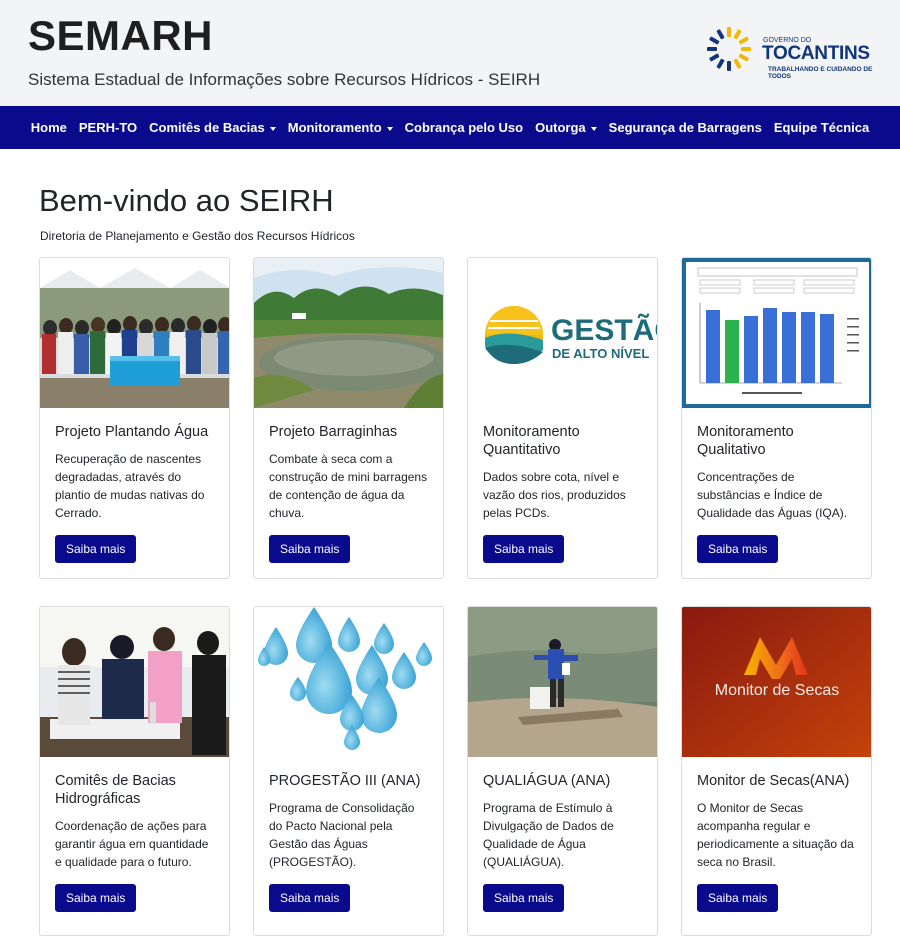 The image size is (900, 936). Describe the element at coordinates (134, 682) in the screenshot. I see `card-image-people-photo` at that location.